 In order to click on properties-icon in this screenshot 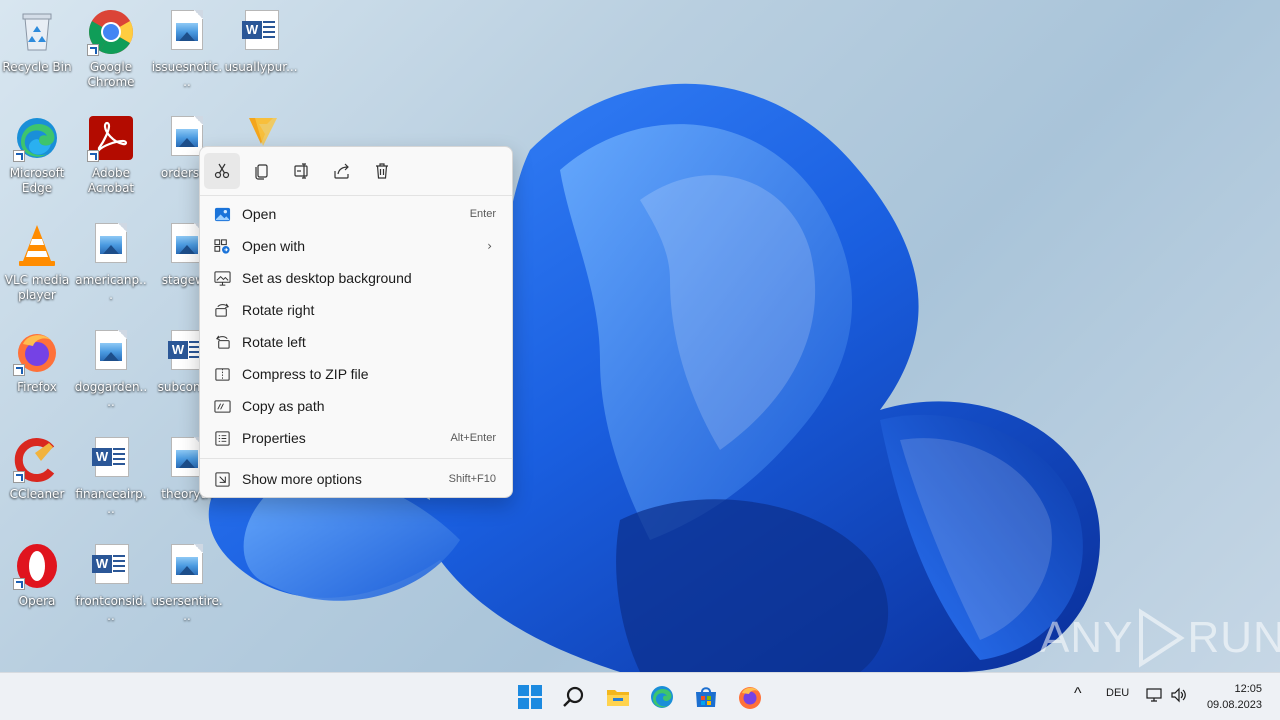, I will do `click(222, 438)`.